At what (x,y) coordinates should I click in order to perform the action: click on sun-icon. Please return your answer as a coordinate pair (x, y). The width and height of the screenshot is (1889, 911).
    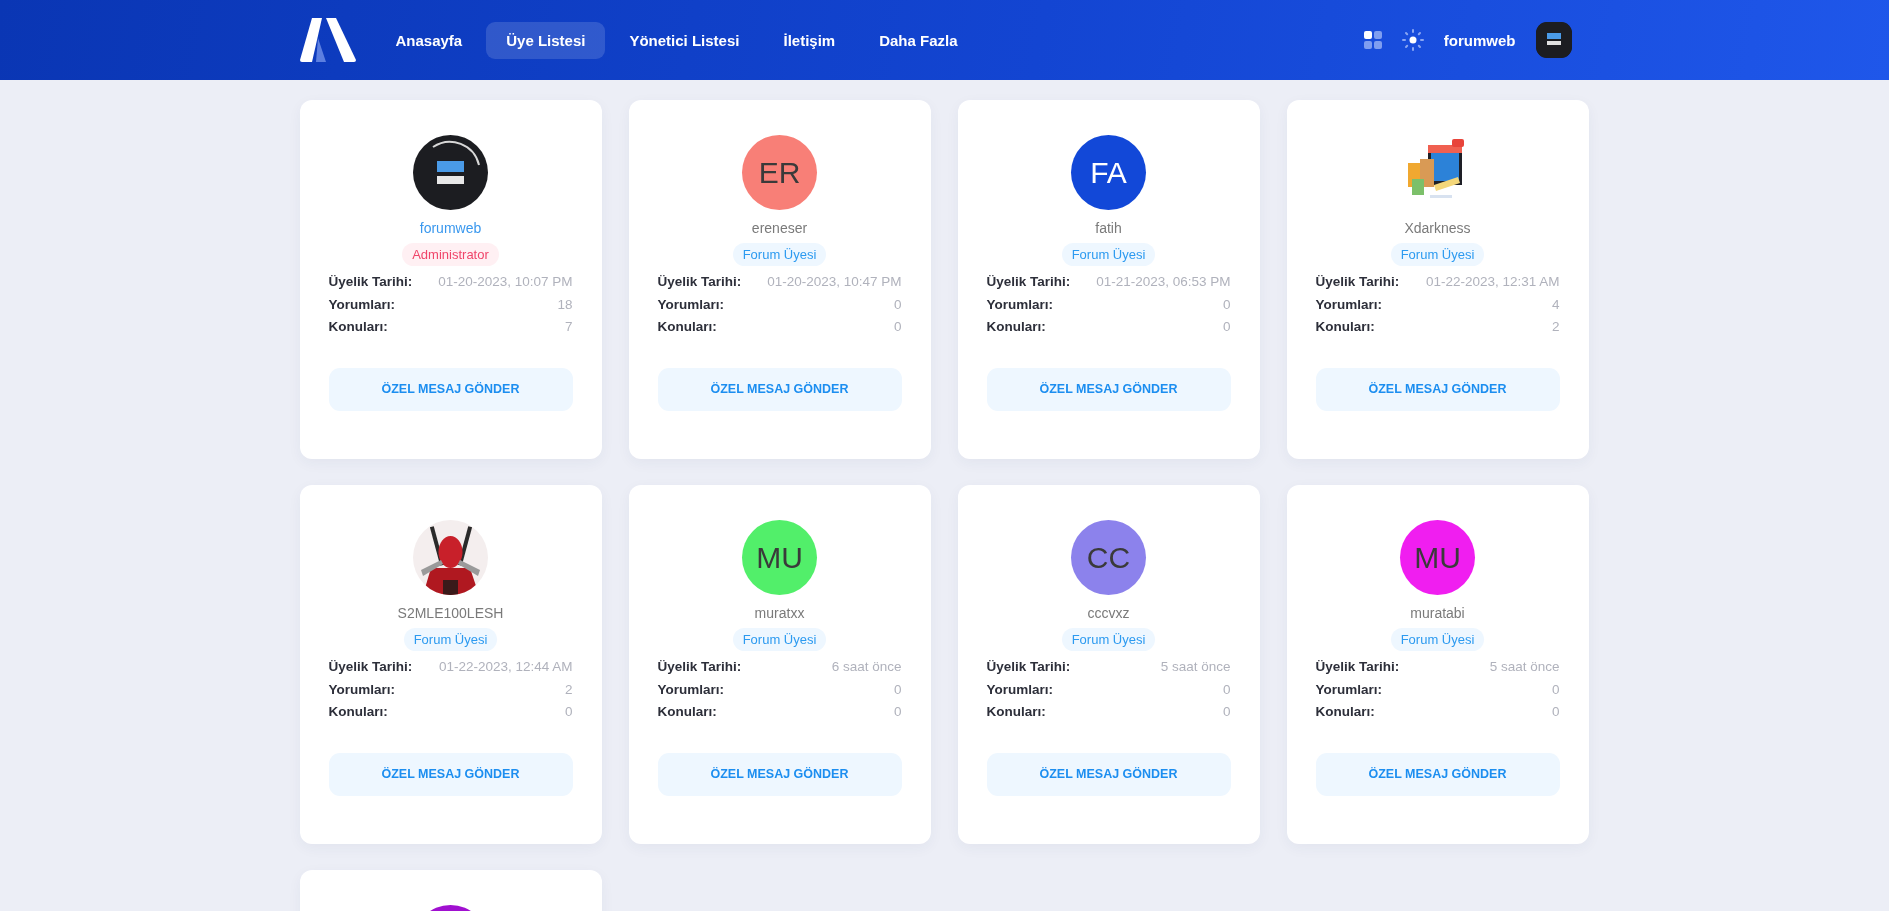
    Looking at the image, I should click on (1412, 40).